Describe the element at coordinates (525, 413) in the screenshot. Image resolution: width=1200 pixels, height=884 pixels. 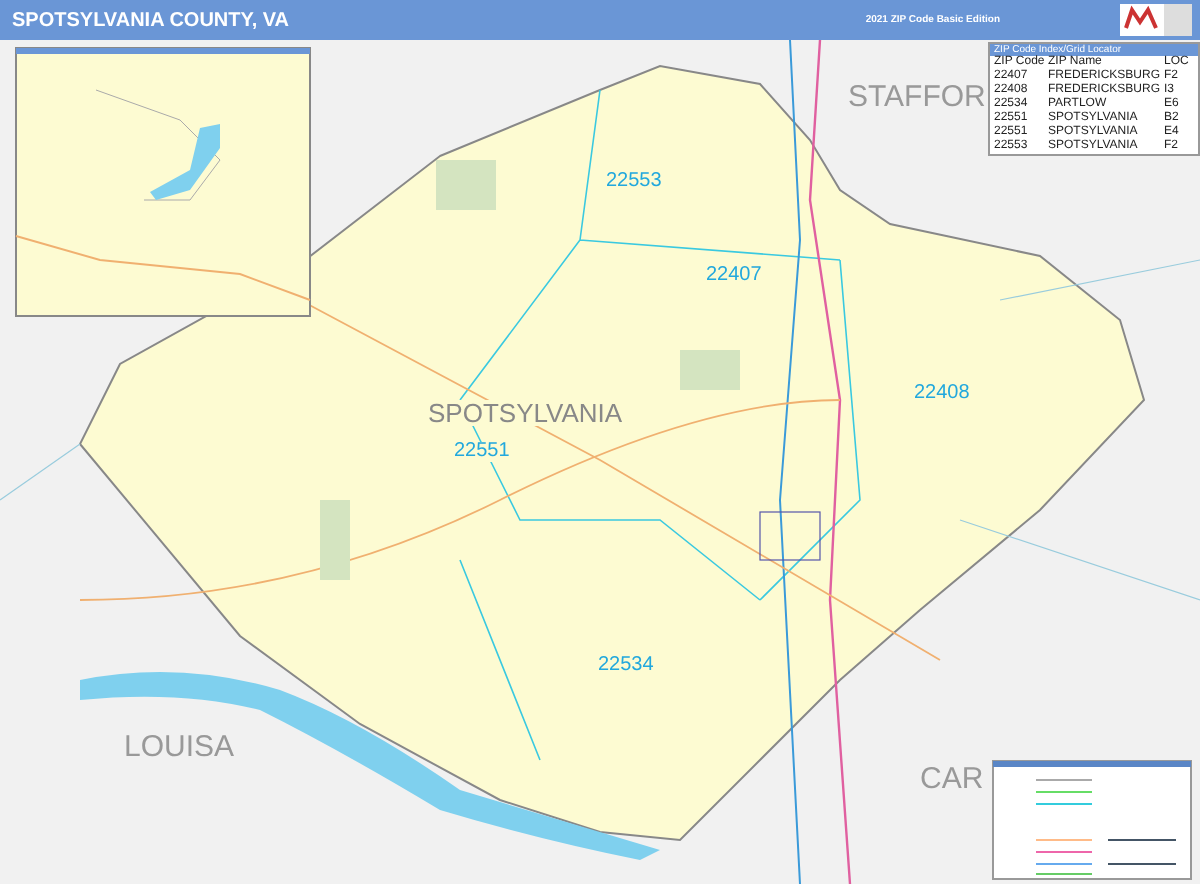
I see `county-label: SPOTSYLVANIA` at that location.